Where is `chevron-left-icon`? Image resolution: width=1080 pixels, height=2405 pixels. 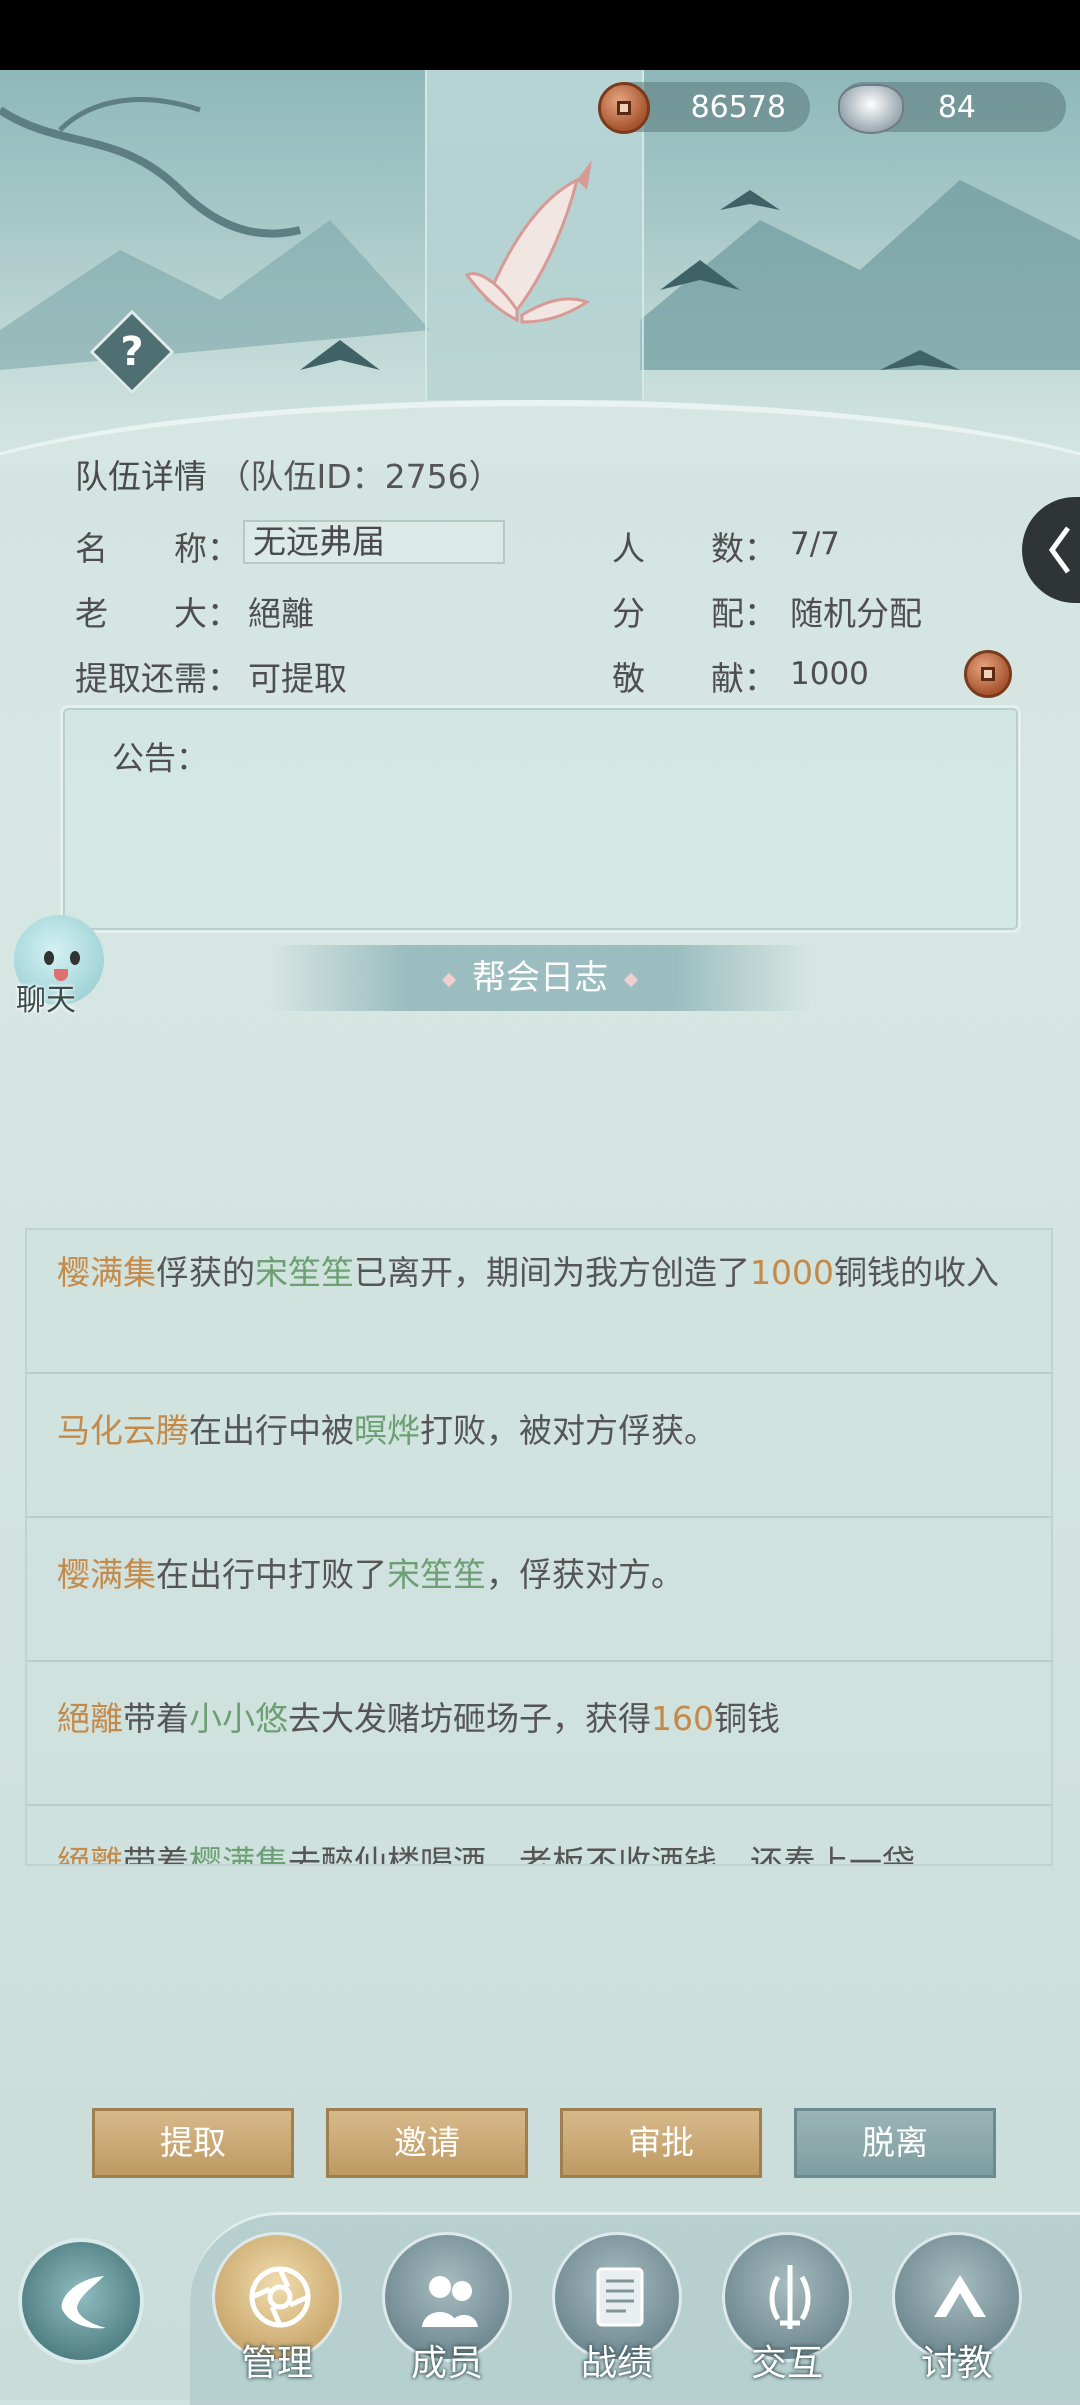 chevron-left-icon is located at coordinates (1059, 550).